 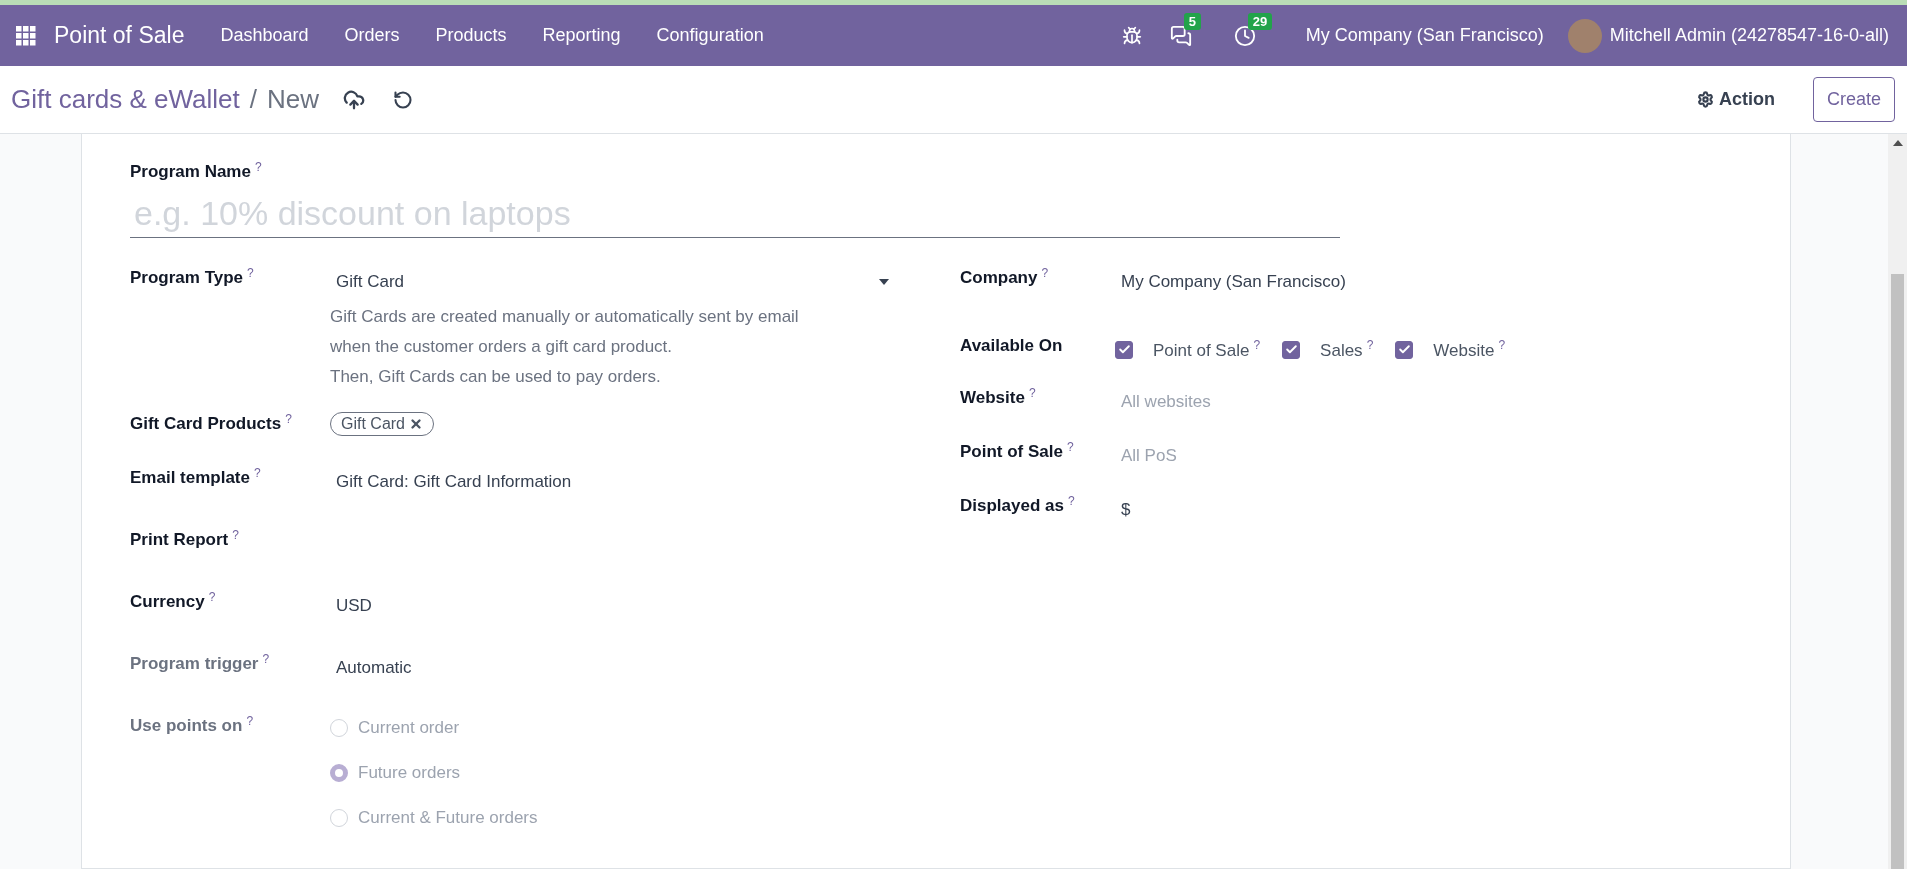 I want to click on field-label: Displayed as, so click(x=1012, y=506).